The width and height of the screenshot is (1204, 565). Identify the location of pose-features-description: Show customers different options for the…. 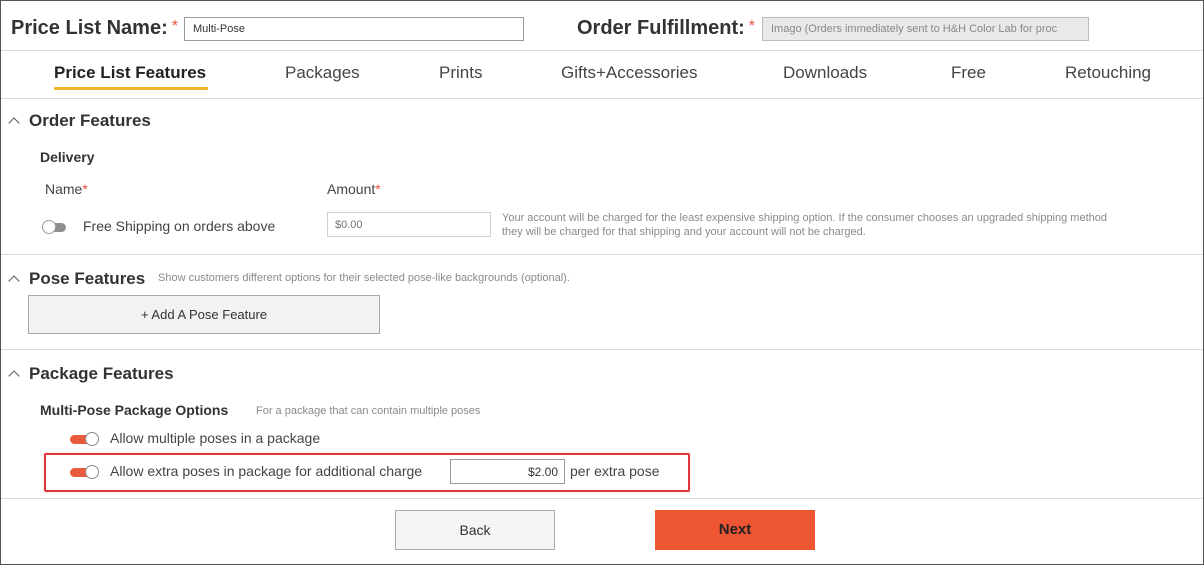
(364, 278).